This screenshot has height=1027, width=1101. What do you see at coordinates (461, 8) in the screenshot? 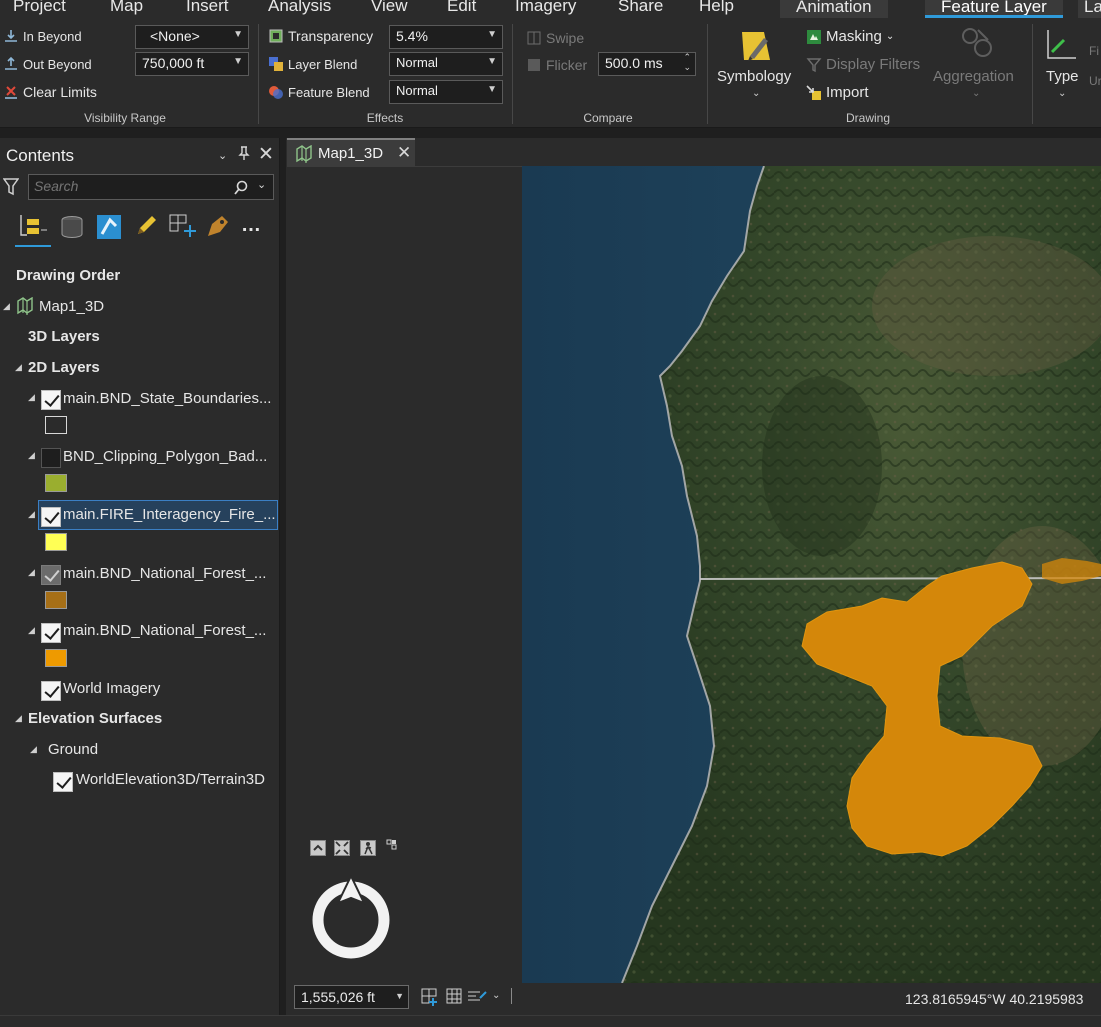
I see `tab-edit: Edit` at bounding box center [461, 8].